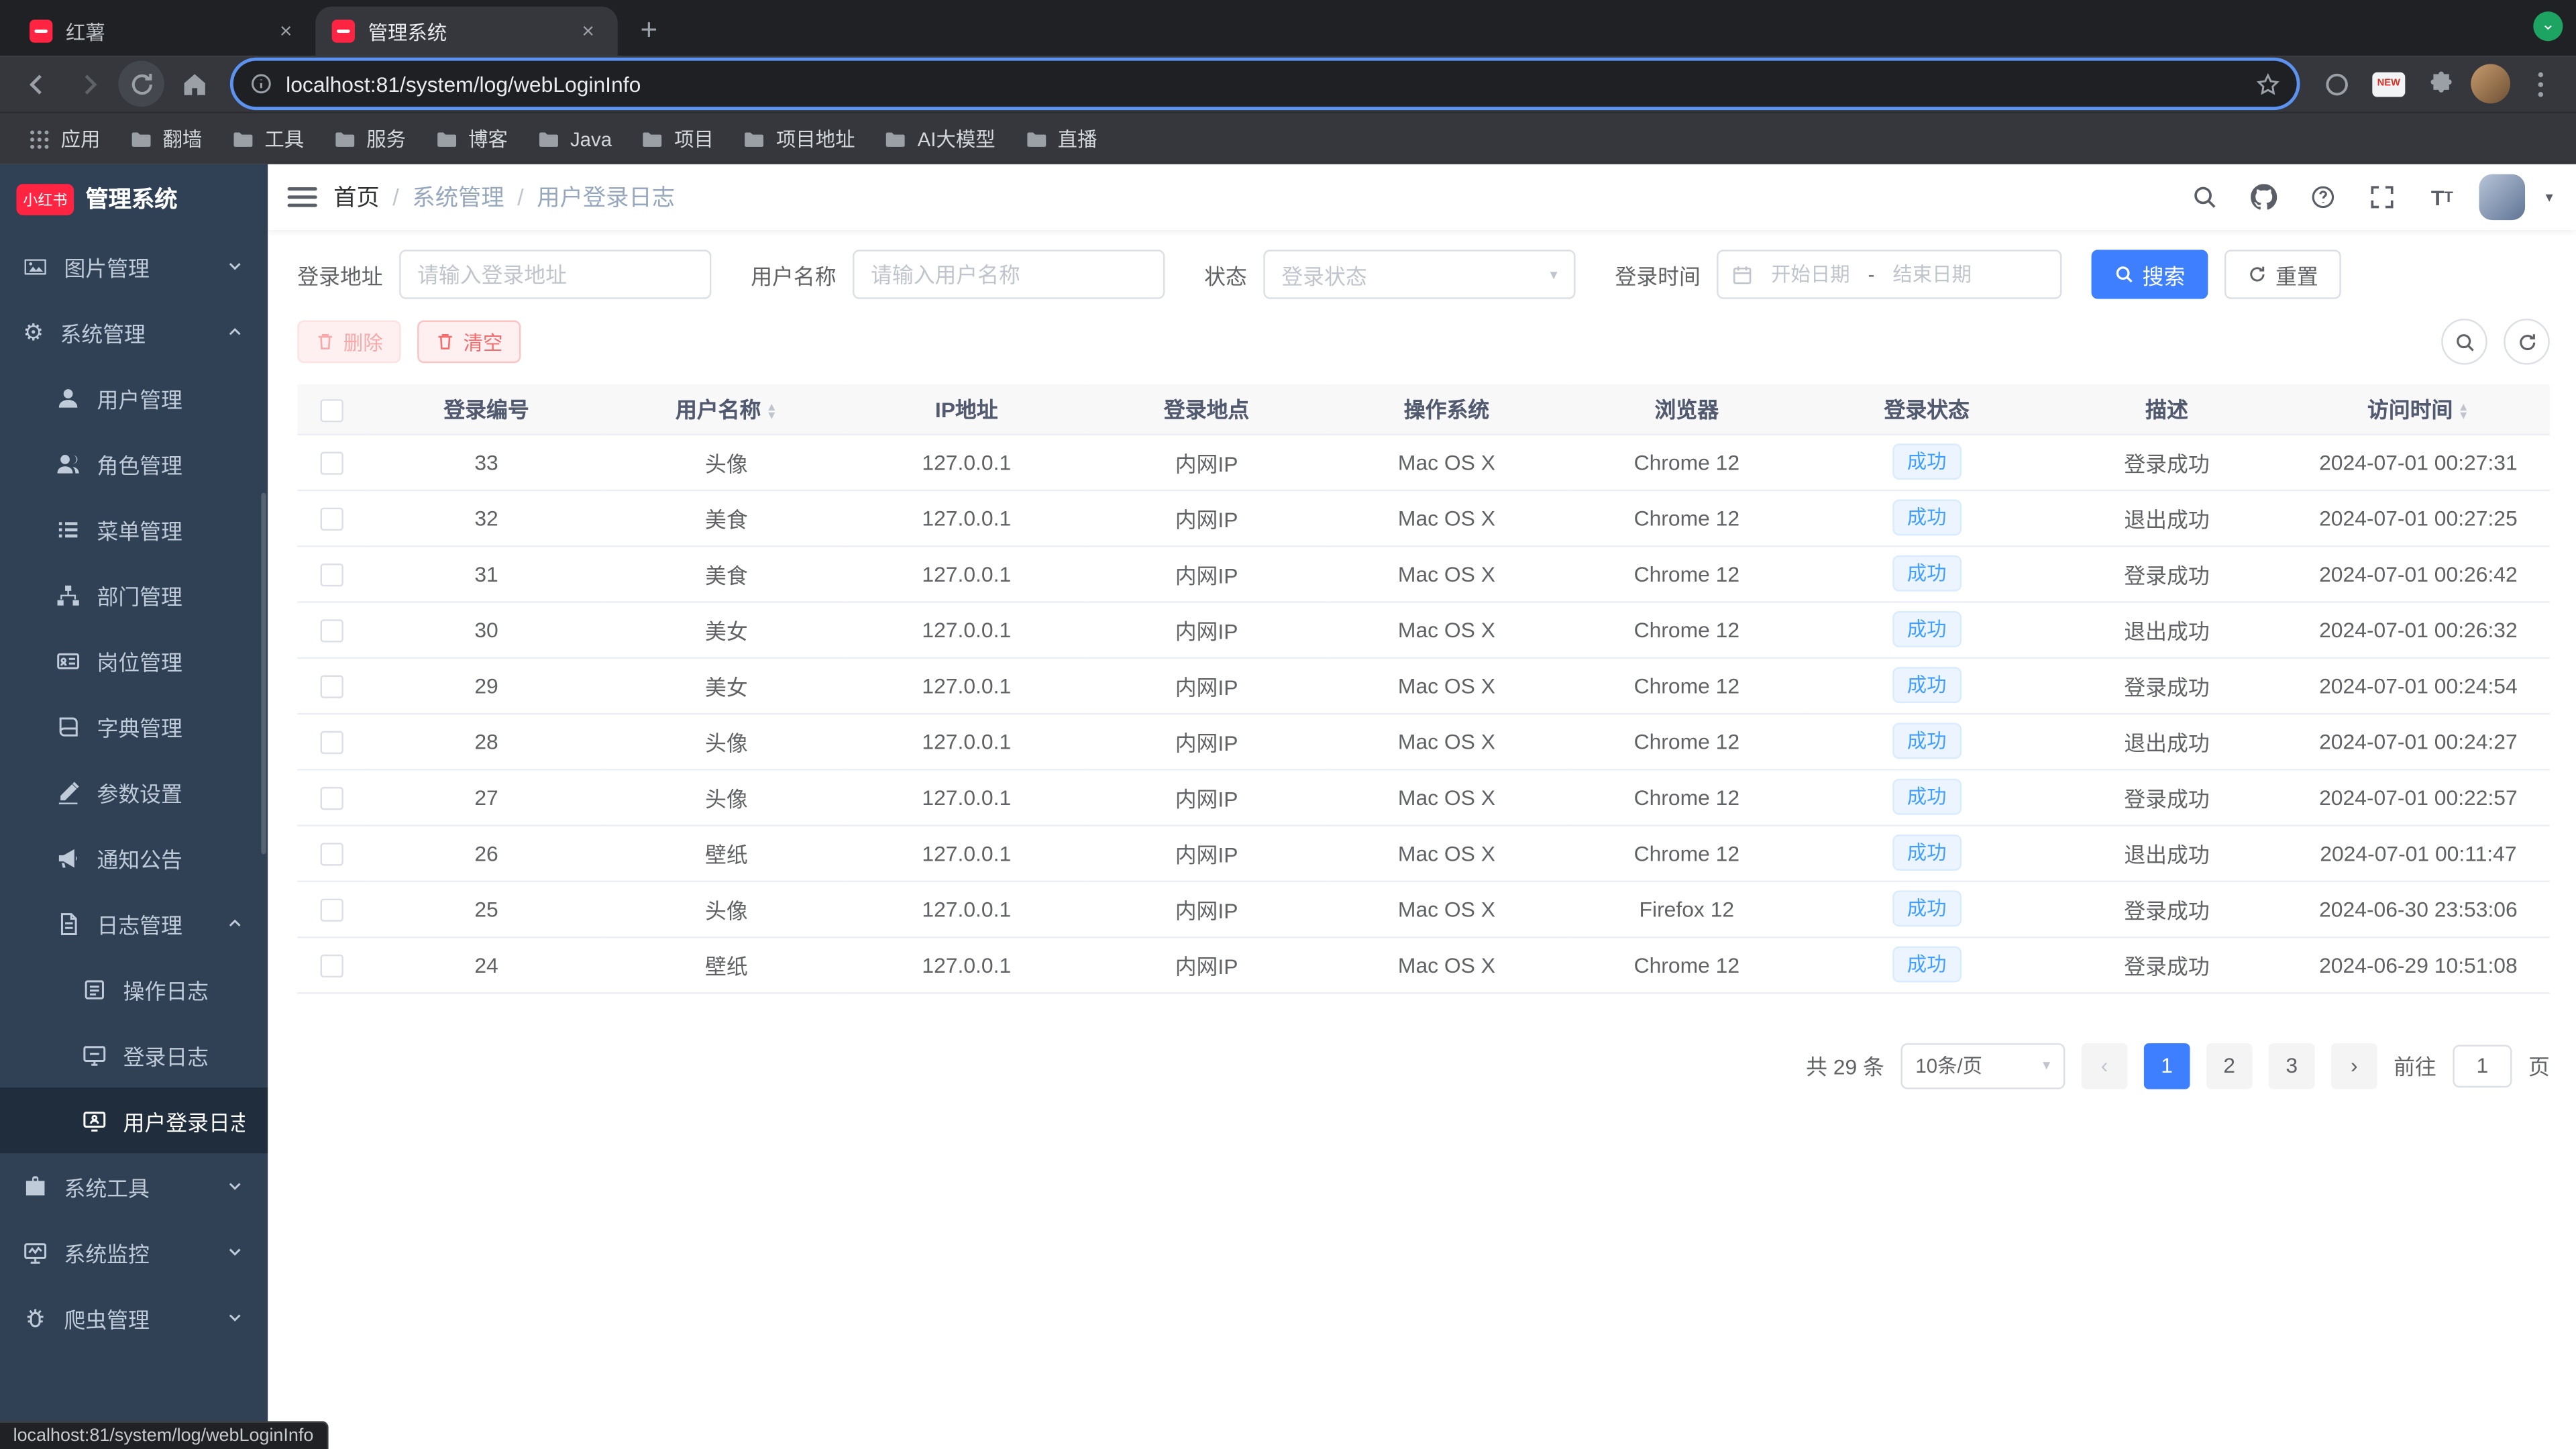 Image resolution: width=2576 pixels, height=1449 pixels. I want to click on delete-button: 删除, so click(349, 342).